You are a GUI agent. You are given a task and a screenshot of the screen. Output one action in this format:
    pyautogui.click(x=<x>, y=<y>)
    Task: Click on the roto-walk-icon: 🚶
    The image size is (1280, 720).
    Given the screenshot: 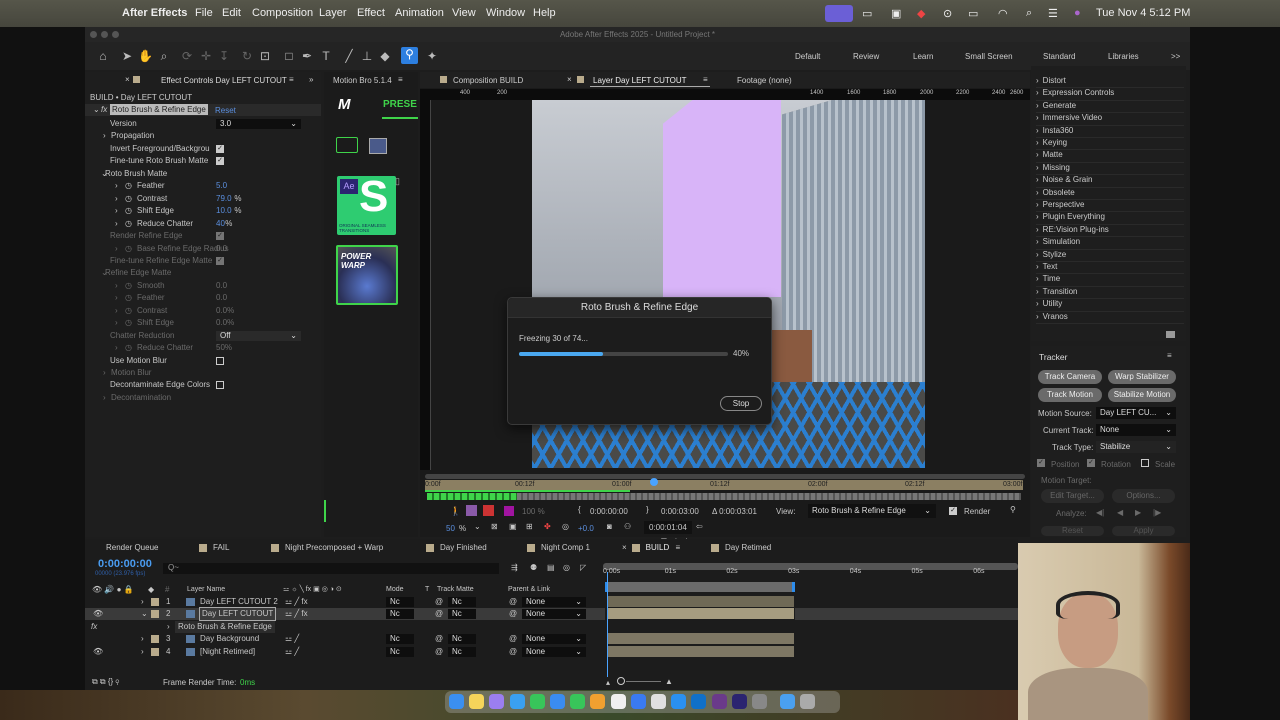 What is the action you would take?
    pyautogui.click(x=455, y=511)
    